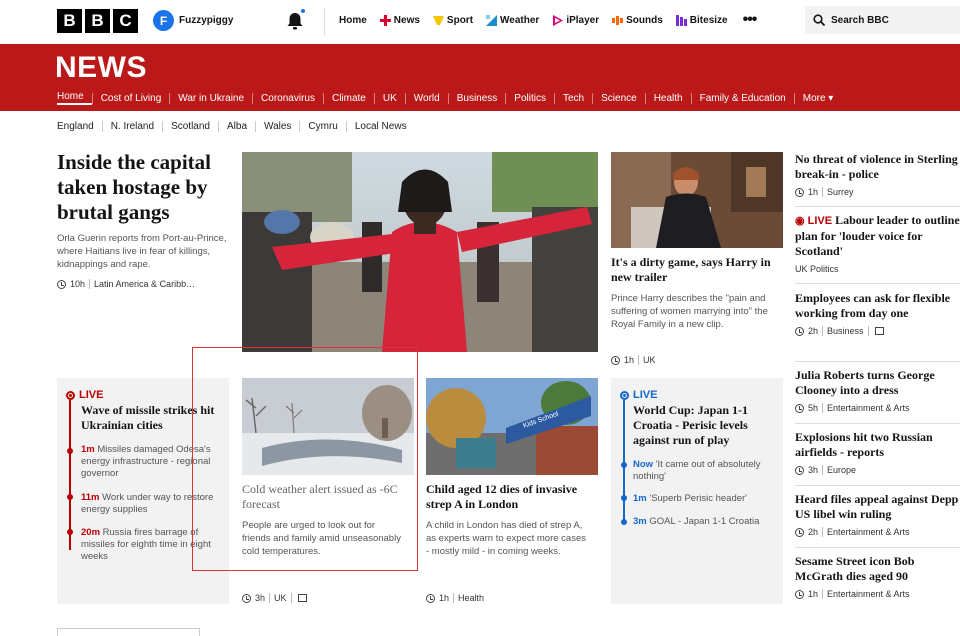  I want to click on user-avatar-icon: F, so click(163, 20).